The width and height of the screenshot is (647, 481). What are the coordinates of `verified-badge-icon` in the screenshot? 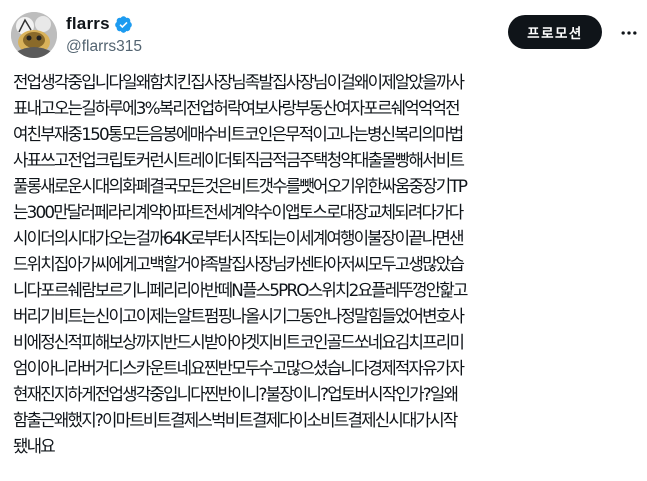 It's located at (123, 24).